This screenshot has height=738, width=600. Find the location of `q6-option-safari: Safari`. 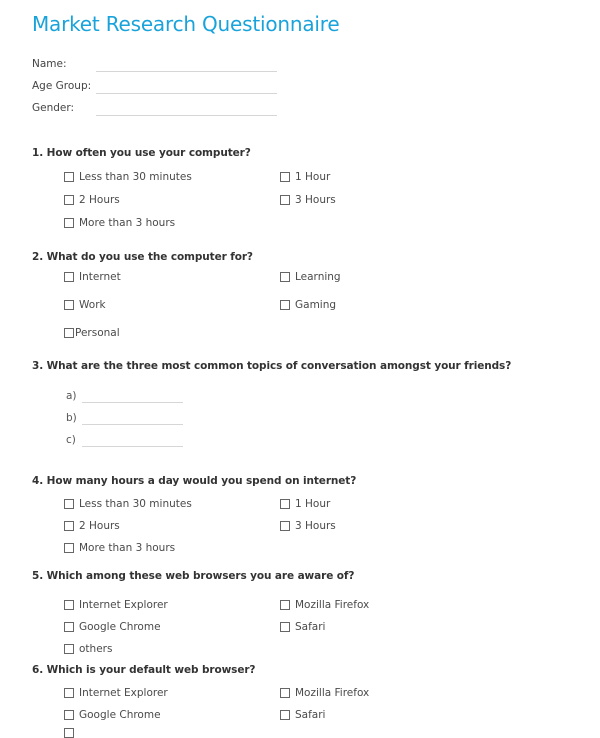

q6-option-safari: Safari is located at coordinates (302, 715).